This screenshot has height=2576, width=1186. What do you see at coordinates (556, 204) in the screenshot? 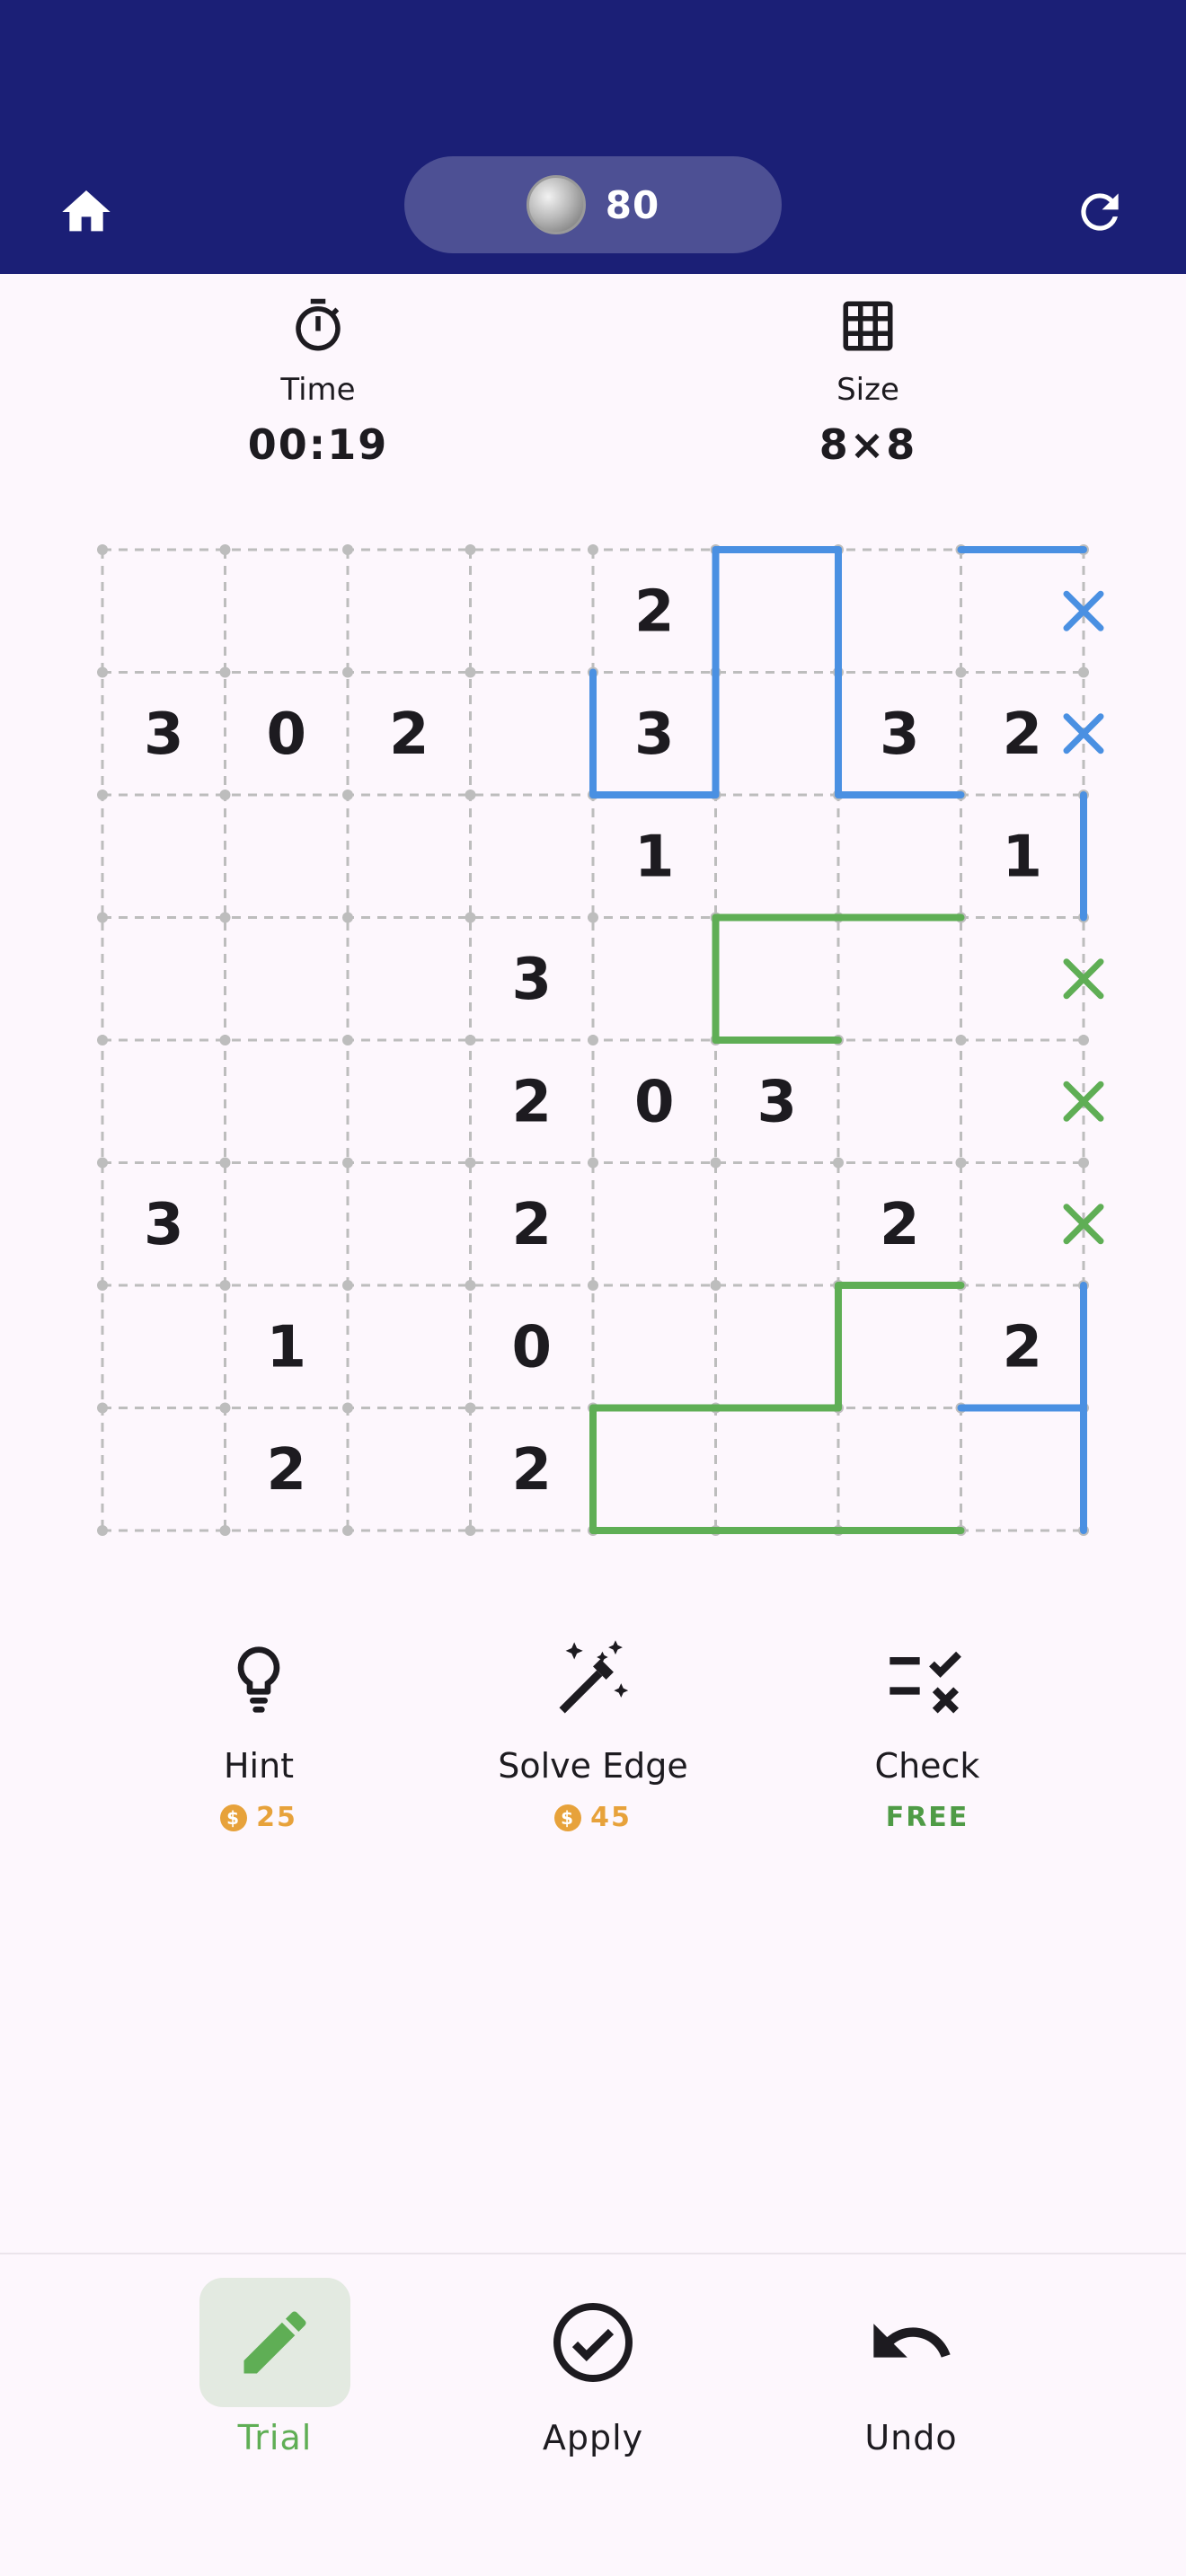
I see `coin-icon` at bounding box center [556, 204].